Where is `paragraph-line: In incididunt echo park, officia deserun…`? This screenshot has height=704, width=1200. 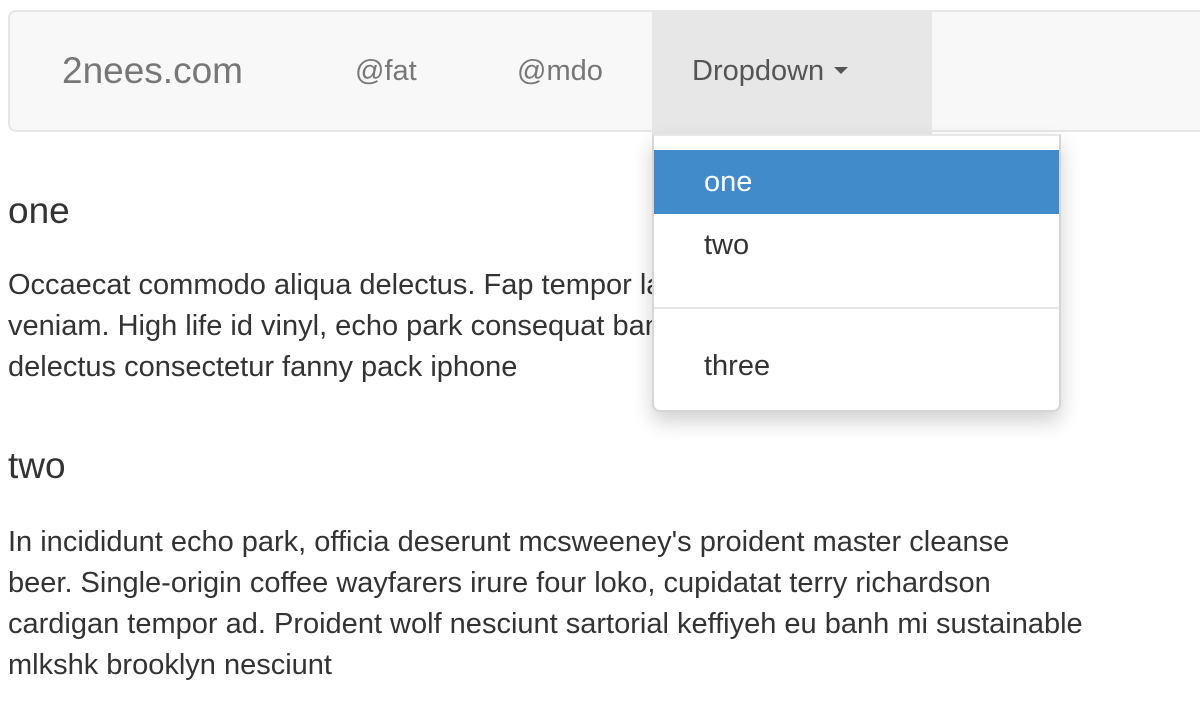
paragraph-line: In incididunt echo park, officia deserun… is located at coordinates (509, 542).